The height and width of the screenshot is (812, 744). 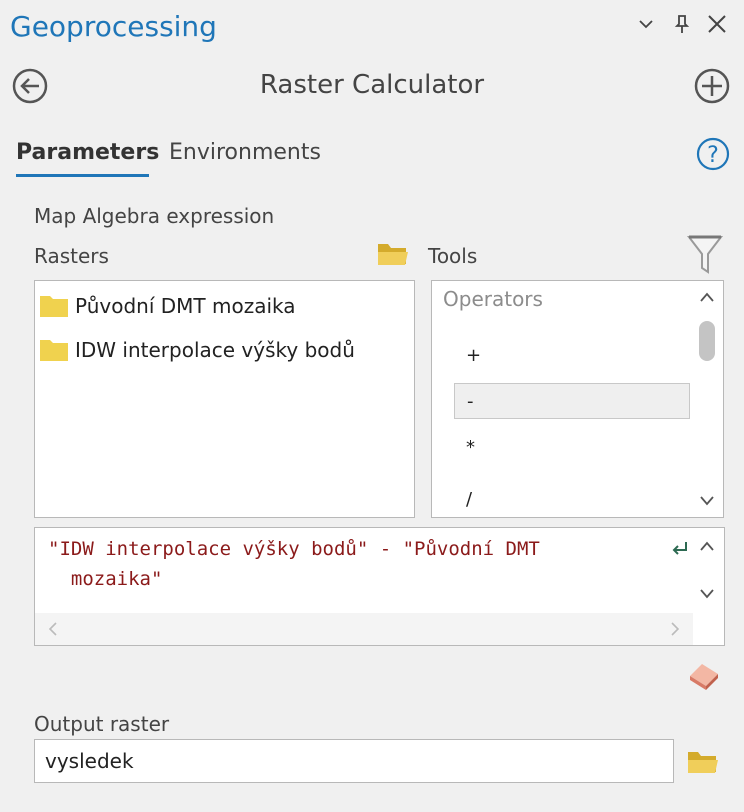 What do you see at coordinates (245, 152) in the screenshot?
I see `tab-environments: Environments` at bounding box center [245, 152].